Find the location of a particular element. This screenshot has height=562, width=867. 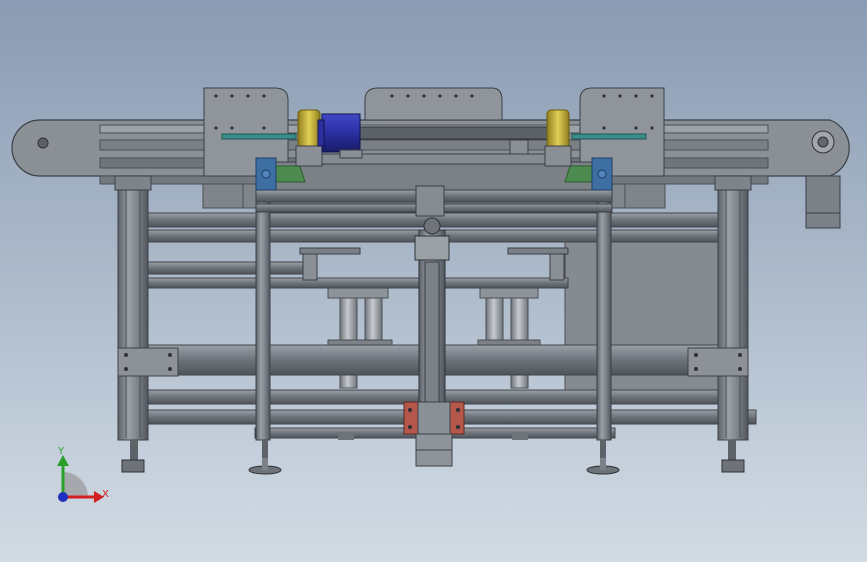

motor-housing is located at coordinates (341, 133).